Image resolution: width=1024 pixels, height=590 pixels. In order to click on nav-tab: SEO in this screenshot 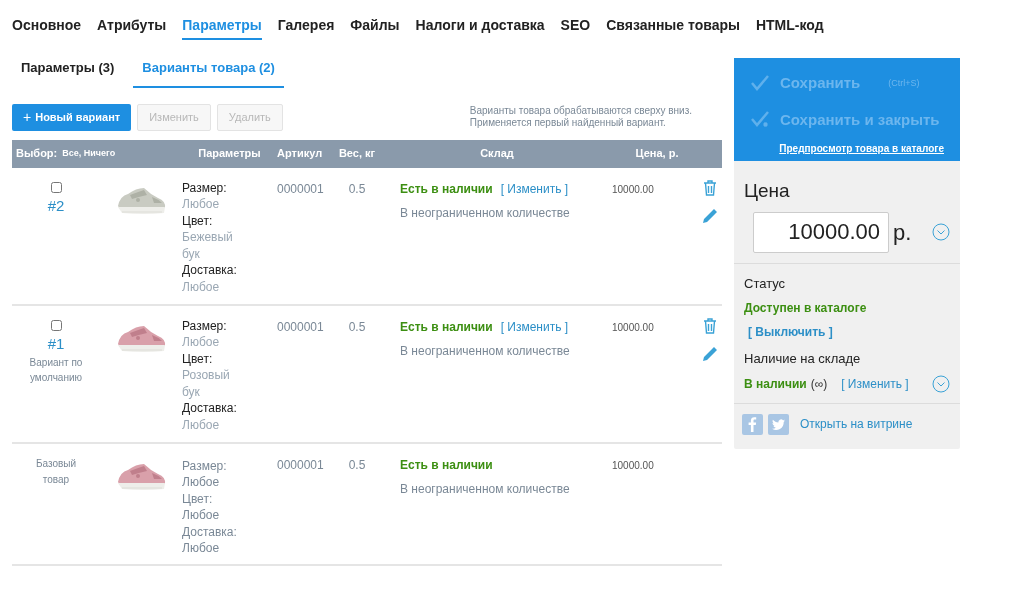, I will do `click(575, 27)`.